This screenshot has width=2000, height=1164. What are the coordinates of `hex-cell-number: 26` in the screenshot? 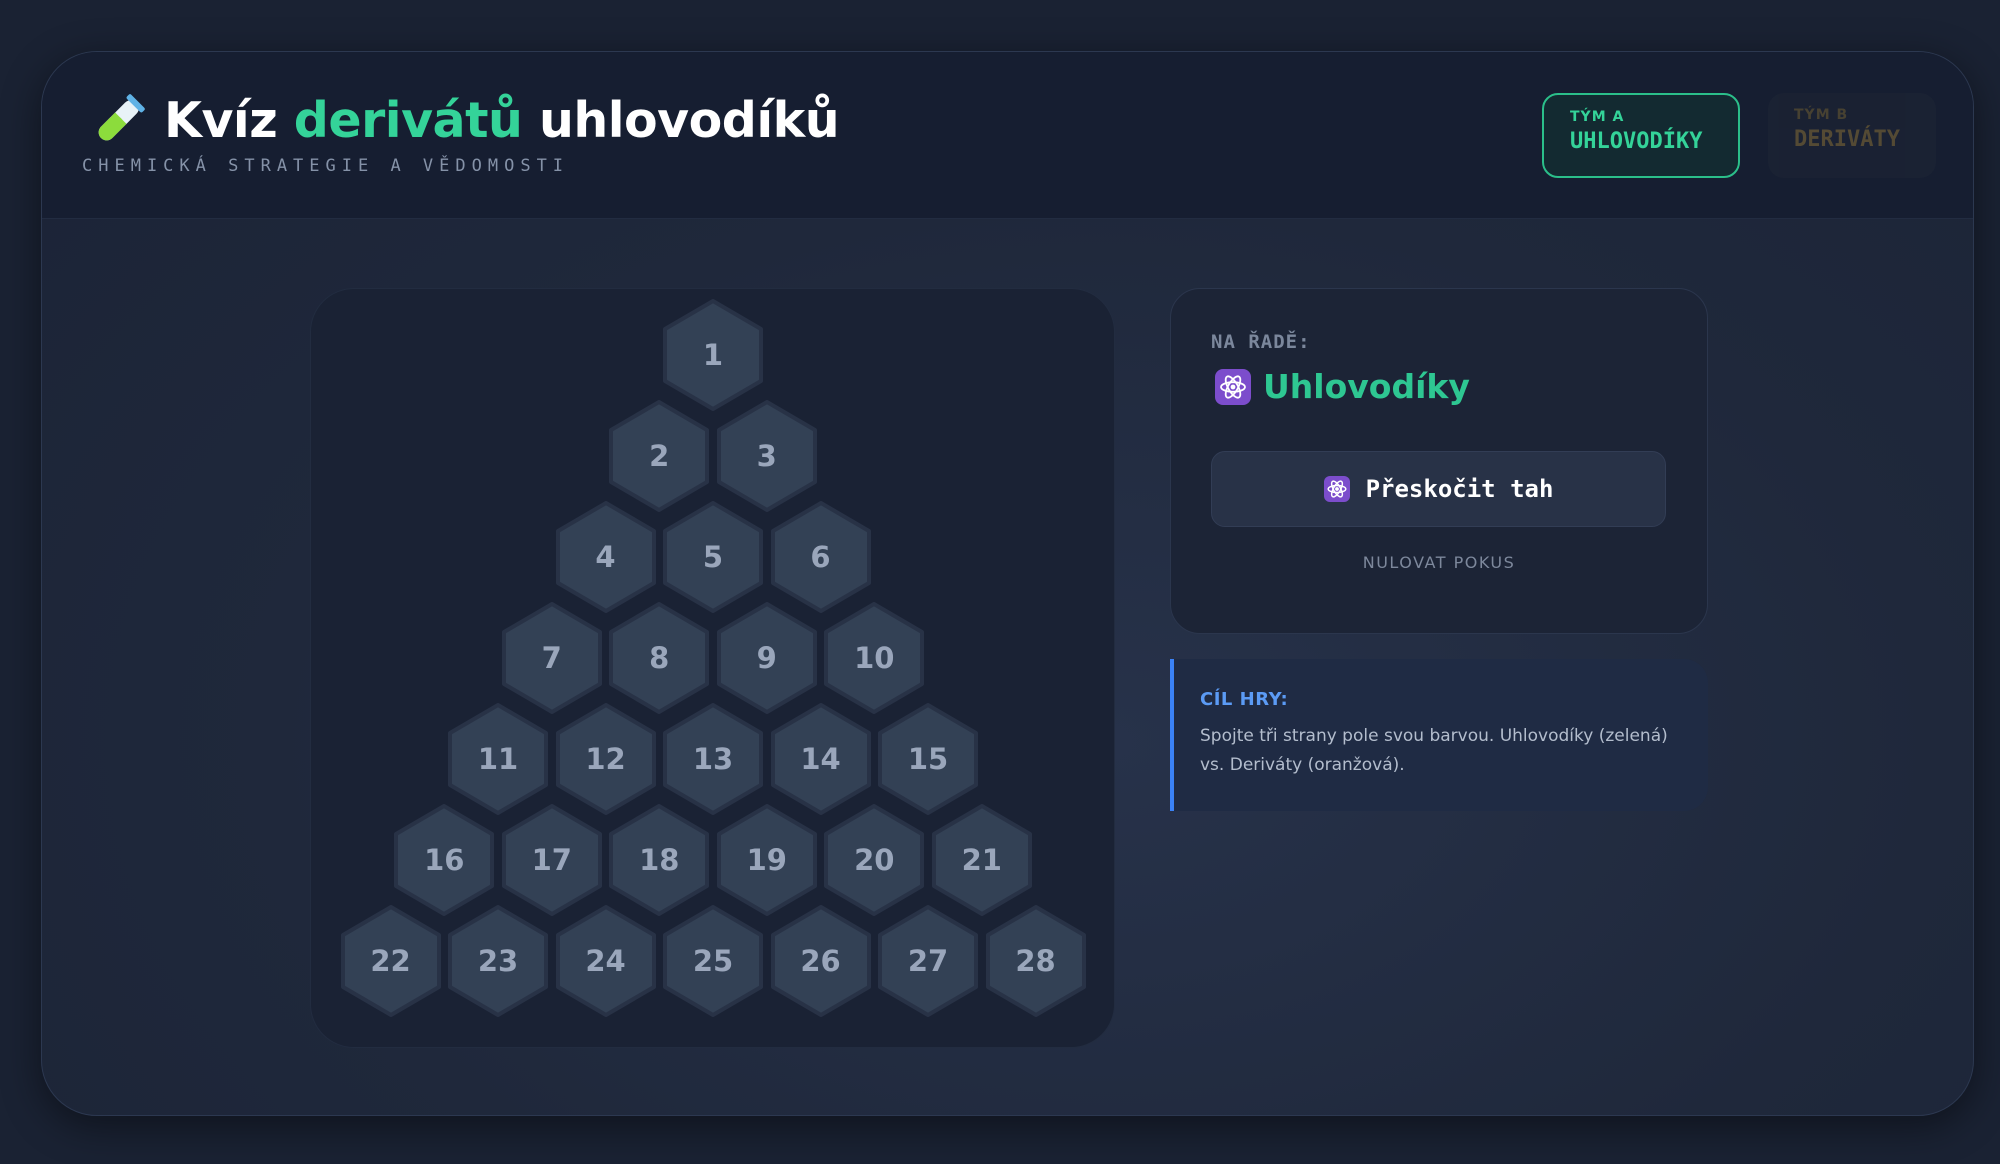 It's located at (820, 961).